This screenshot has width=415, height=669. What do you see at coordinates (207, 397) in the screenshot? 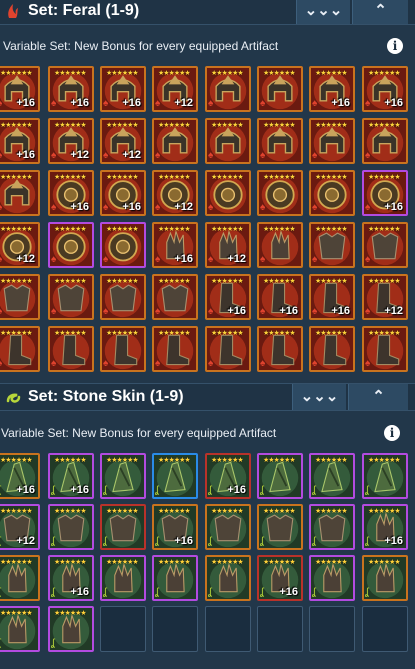
I see `stone-skin-set-header: Set: Stone Skin (1-9) ⌄⌄⌄ ⌃` at bounding box center [207, 397].